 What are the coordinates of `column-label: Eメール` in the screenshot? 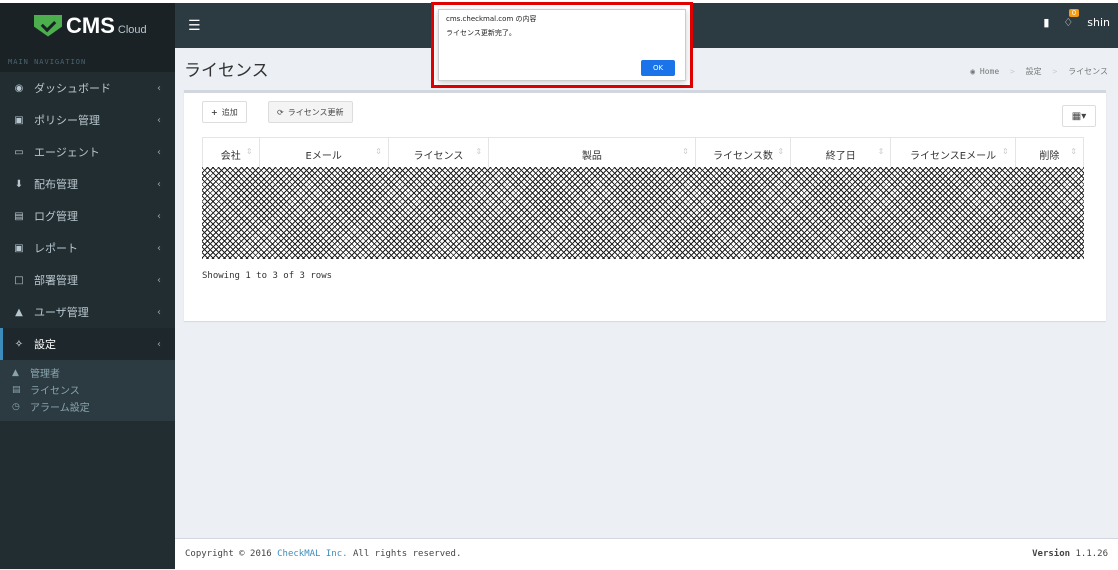 It's located at (323, 156).